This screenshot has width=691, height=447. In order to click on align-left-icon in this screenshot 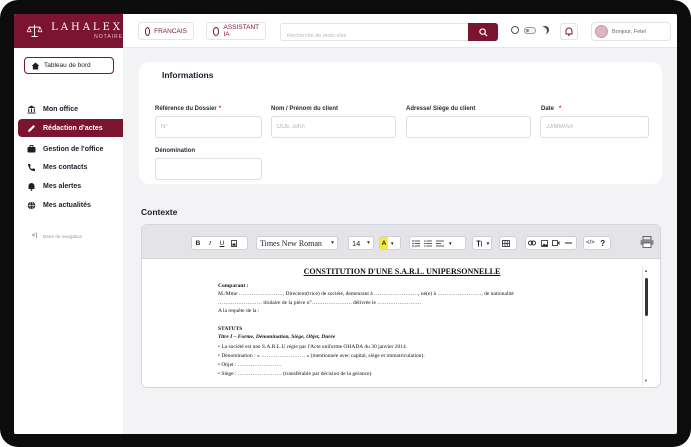, I will do `click(440, 243)`.